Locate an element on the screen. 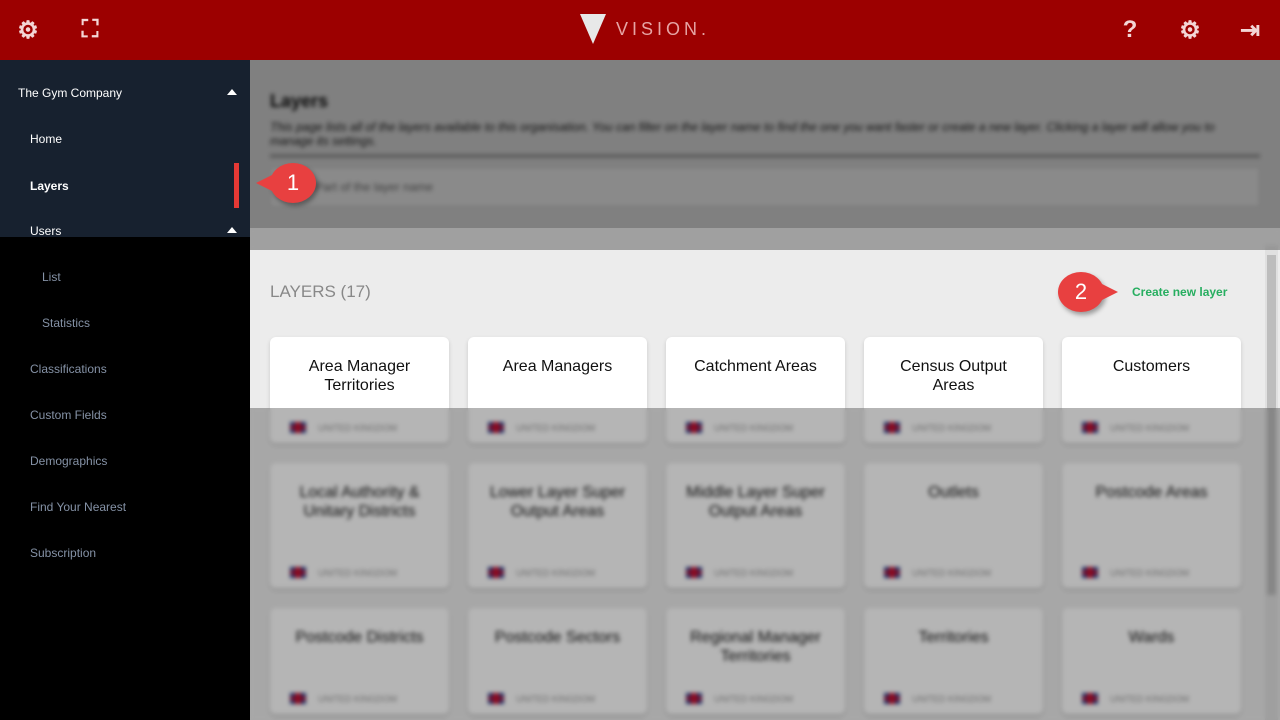 The height and width of the screenshot is (720, 1280). top-bar: ⚙ ⛶ VISION. ? ⚙ ⇥ is located at coordinates (640, 30).